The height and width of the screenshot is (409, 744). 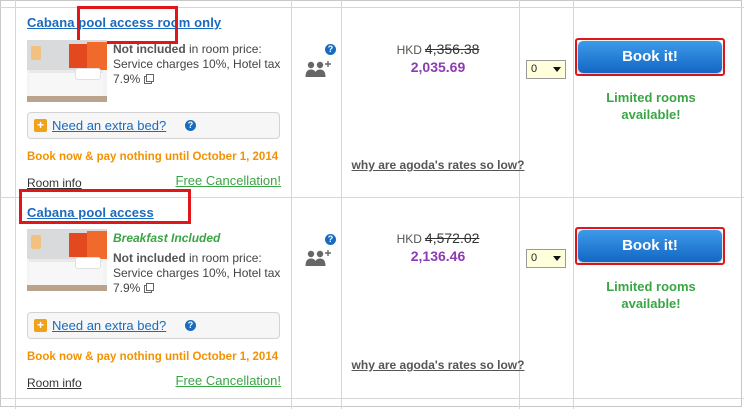 What do you see at coordinates (557, 258) in the screenshot?
I see `chevron-down-icon` at bounding box center [557, 258].